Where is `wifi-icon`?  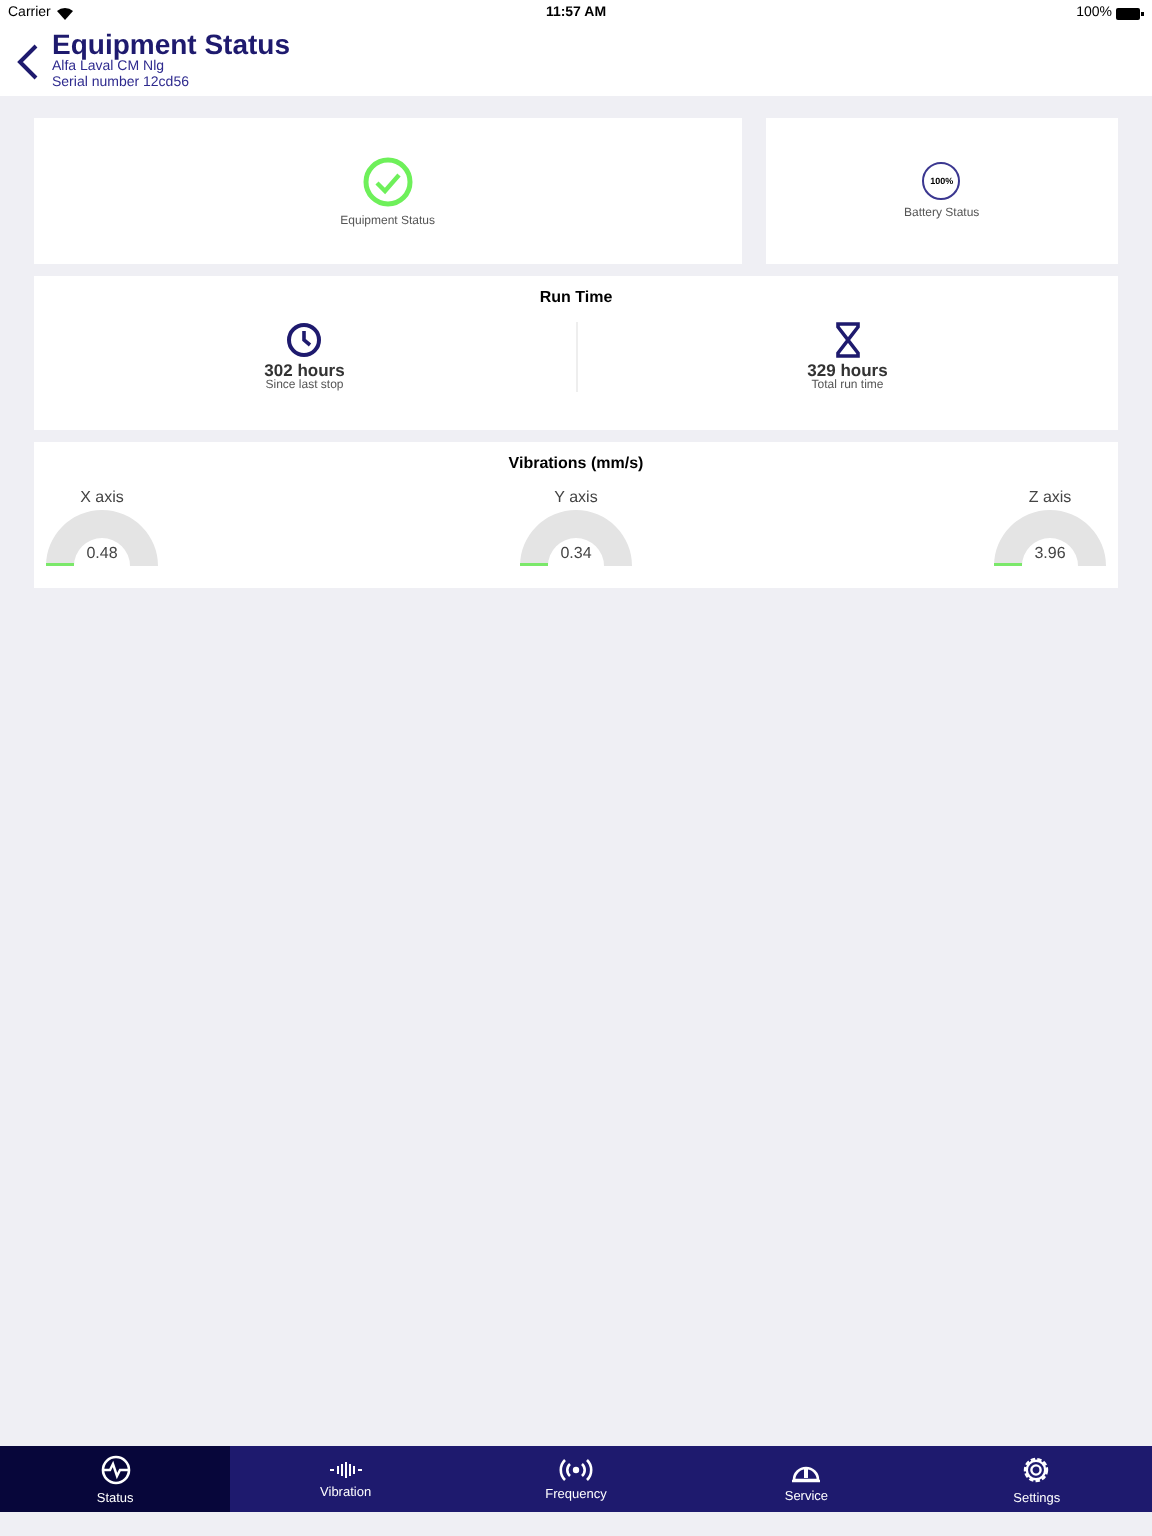 wifi-icon is located at coordinates (65, 13).